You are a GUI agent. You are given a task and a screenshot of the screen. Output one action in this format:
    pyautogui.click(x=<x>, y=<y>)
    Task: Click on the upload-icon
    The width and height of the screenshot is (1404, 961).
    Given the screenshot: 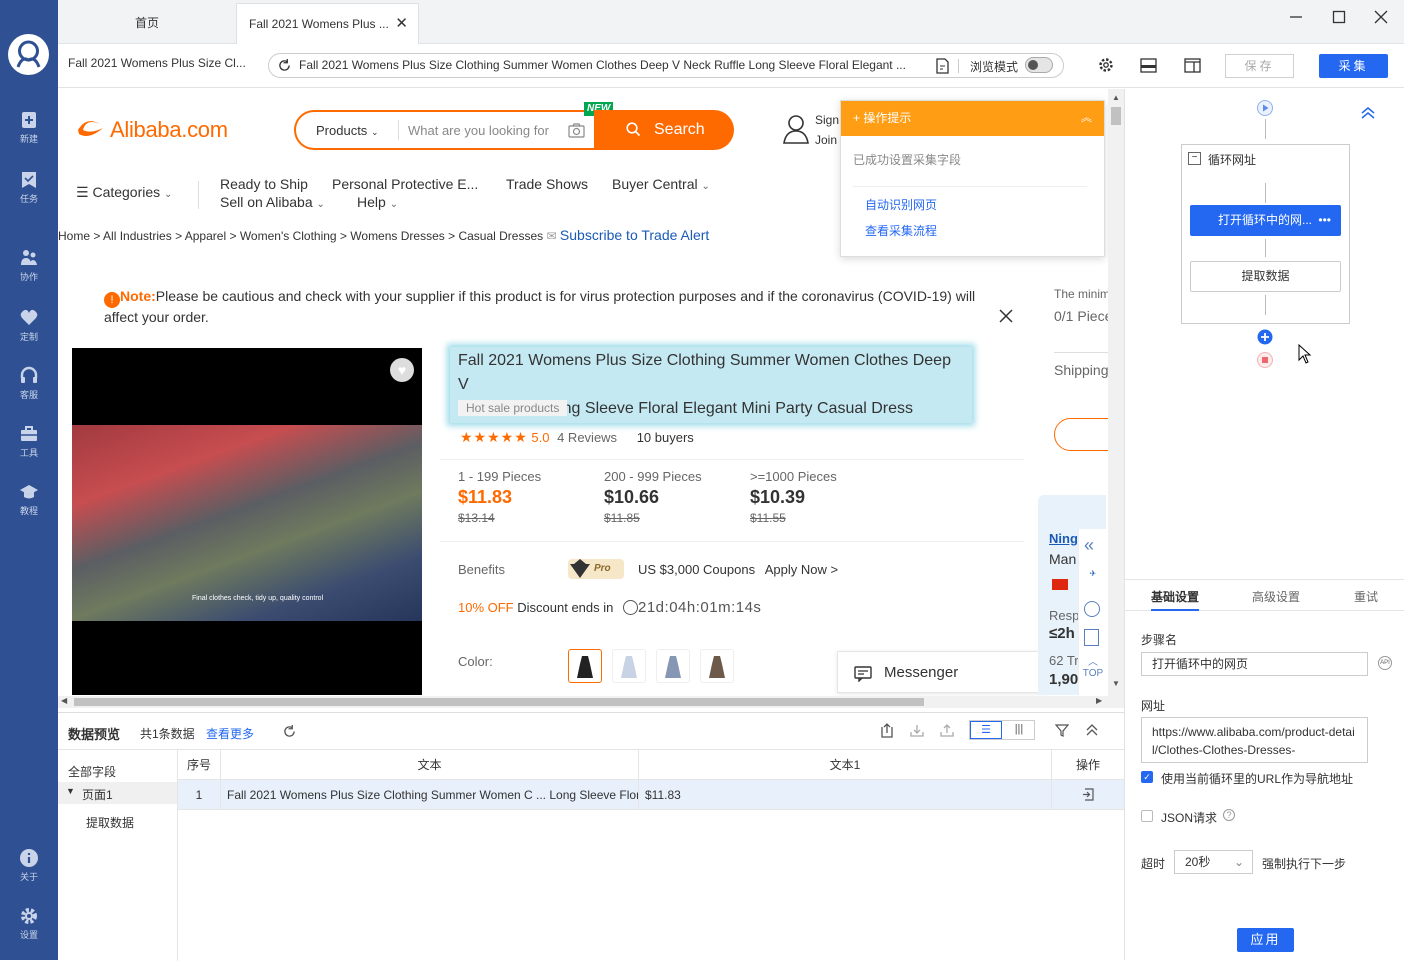 What is the action you would take?
    pyautogui.click(x=947, y=730)
    